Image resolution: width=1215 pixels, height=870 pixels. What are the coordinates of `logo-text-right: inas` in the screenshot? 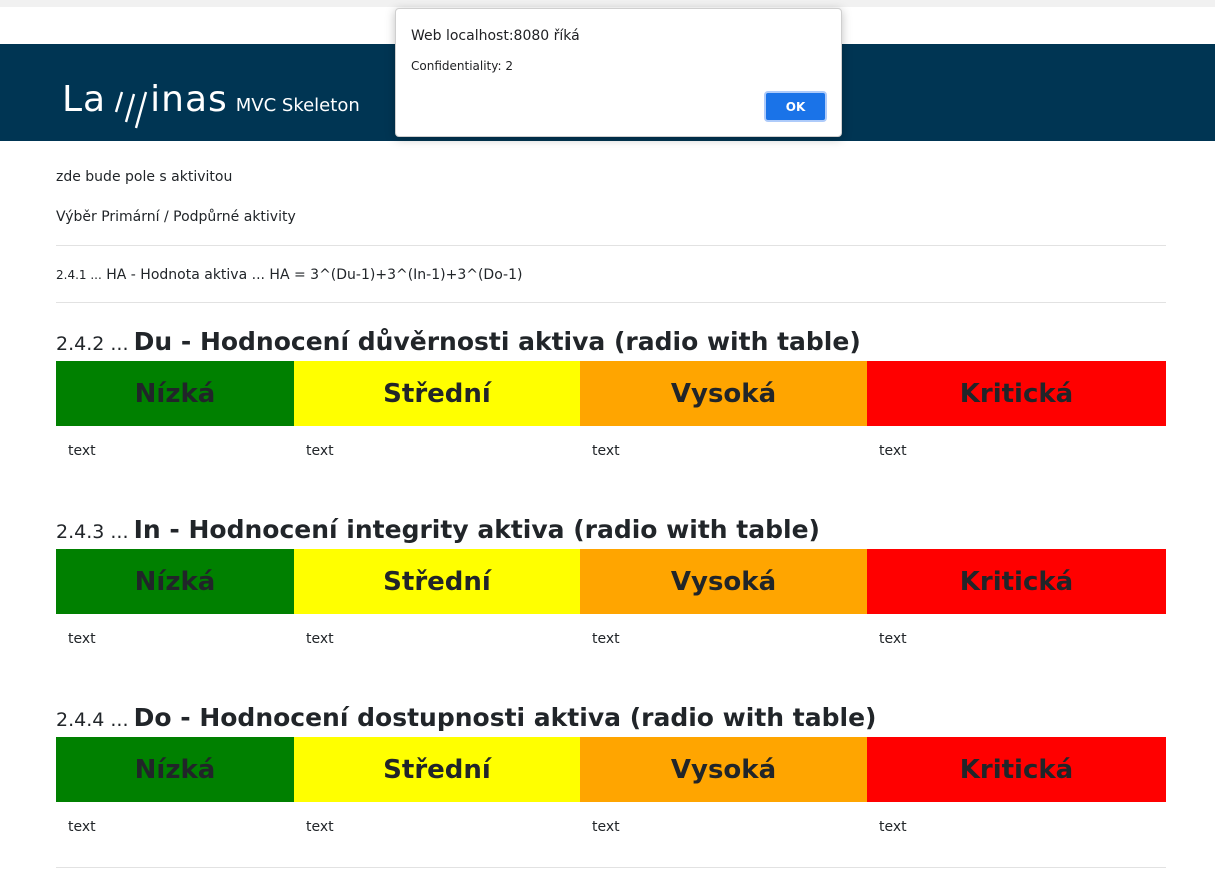 It's located at (189, 99).